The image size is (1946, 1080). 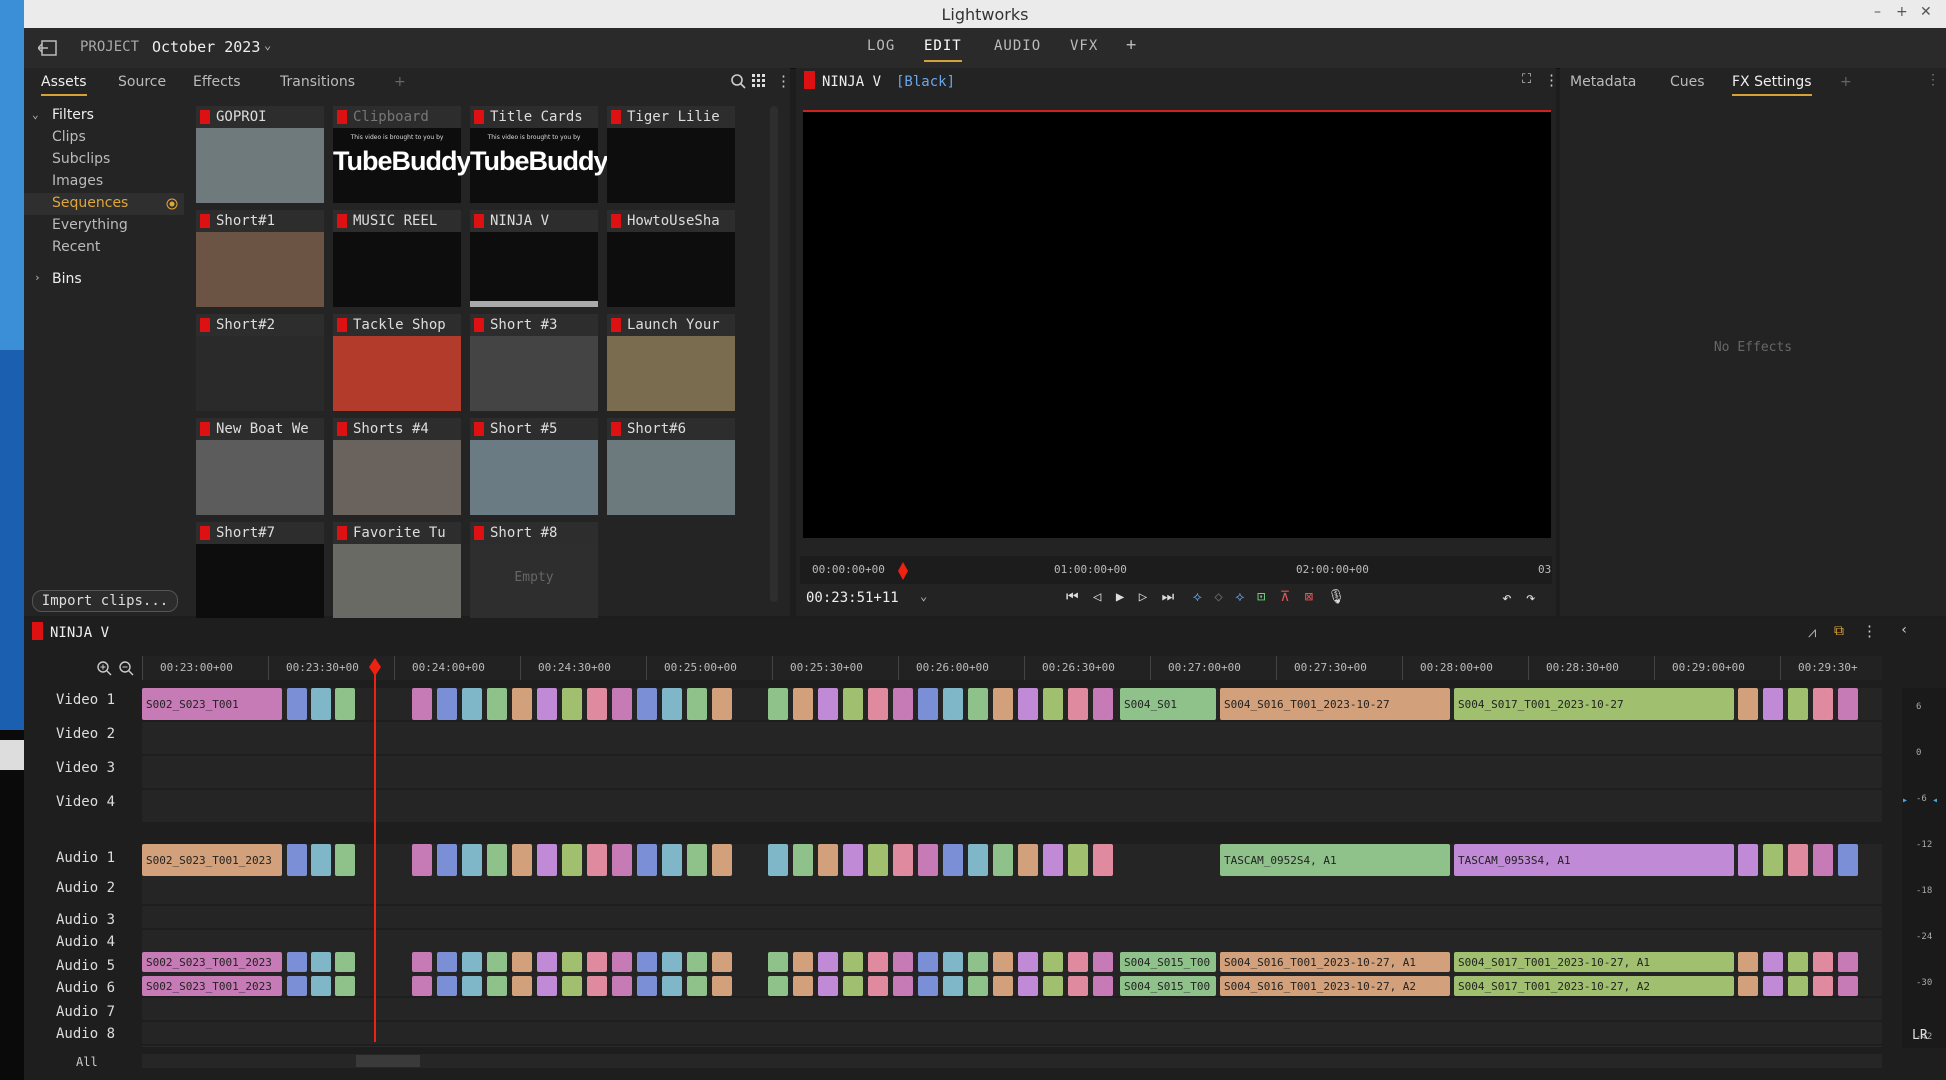 I want to click on more-options-icon: ⋮, so click(x=783, y=81).